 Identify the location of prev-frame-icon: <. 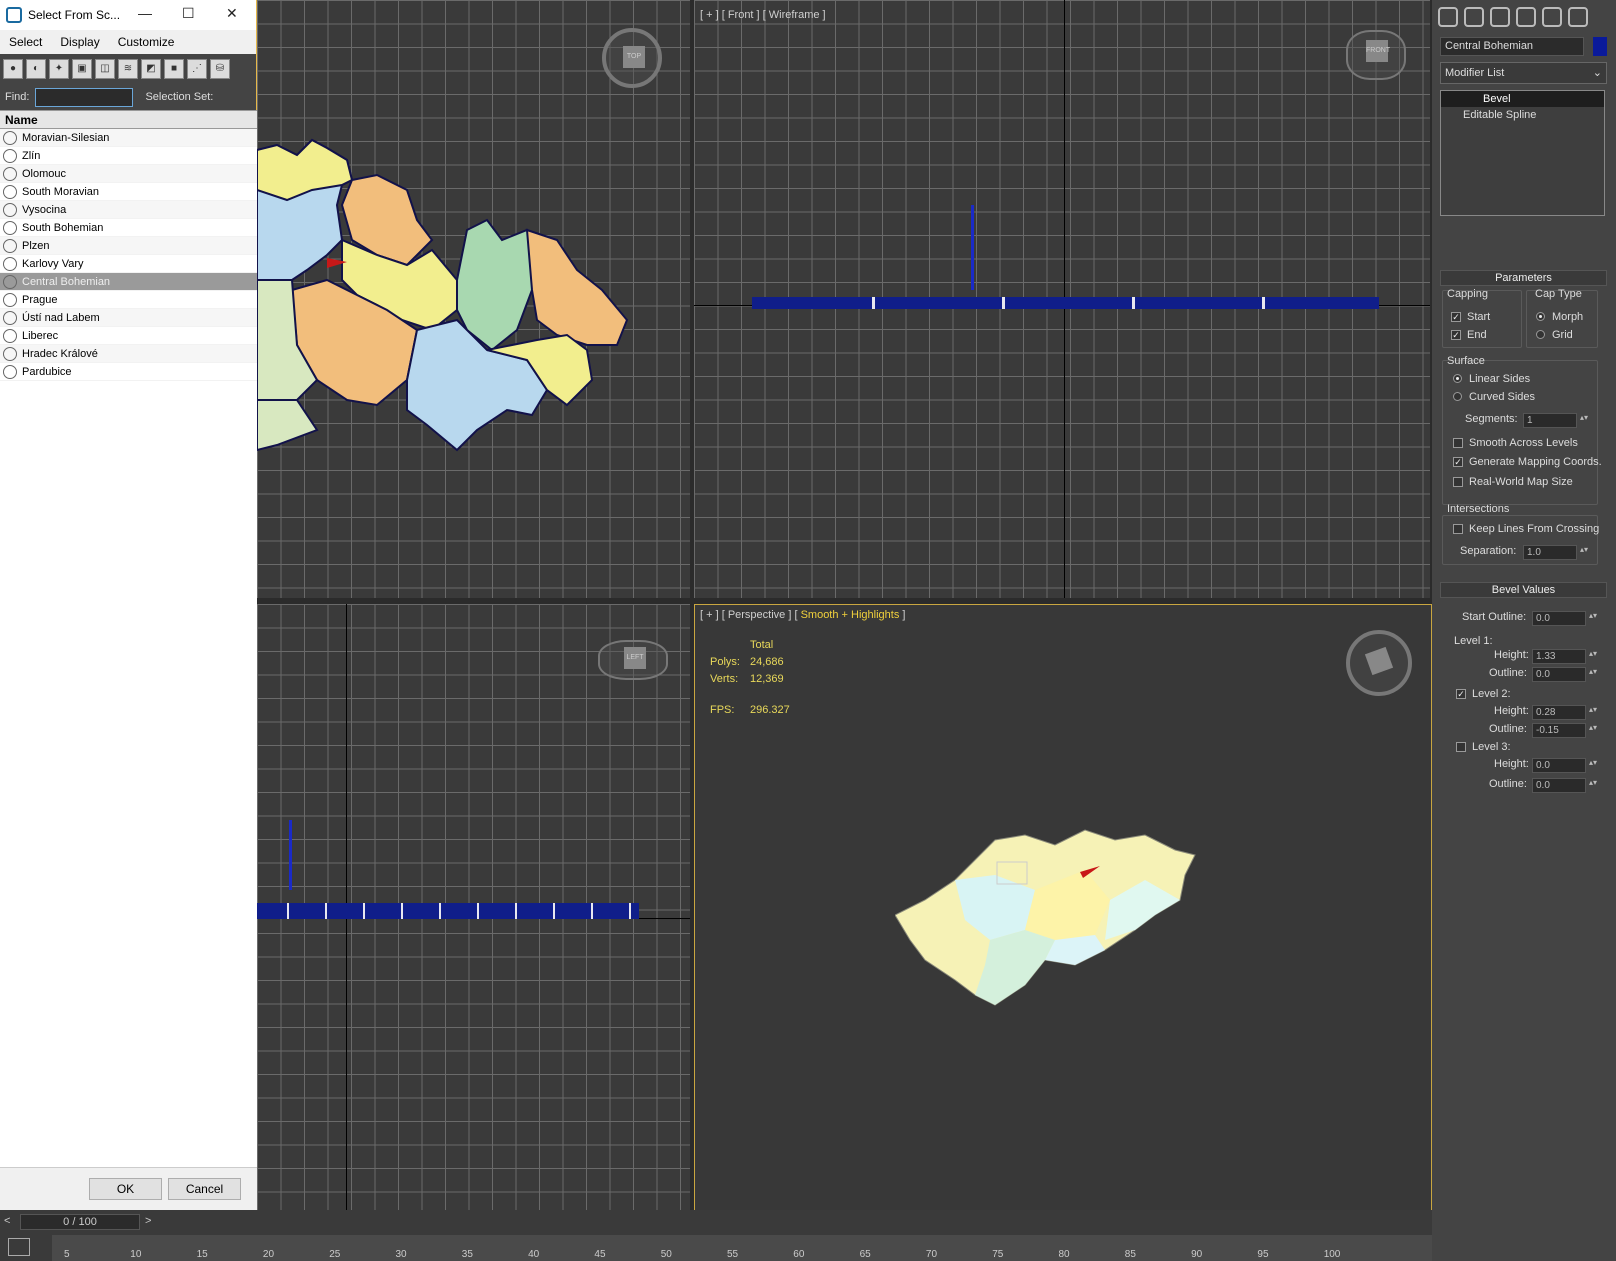
(7, 1221).